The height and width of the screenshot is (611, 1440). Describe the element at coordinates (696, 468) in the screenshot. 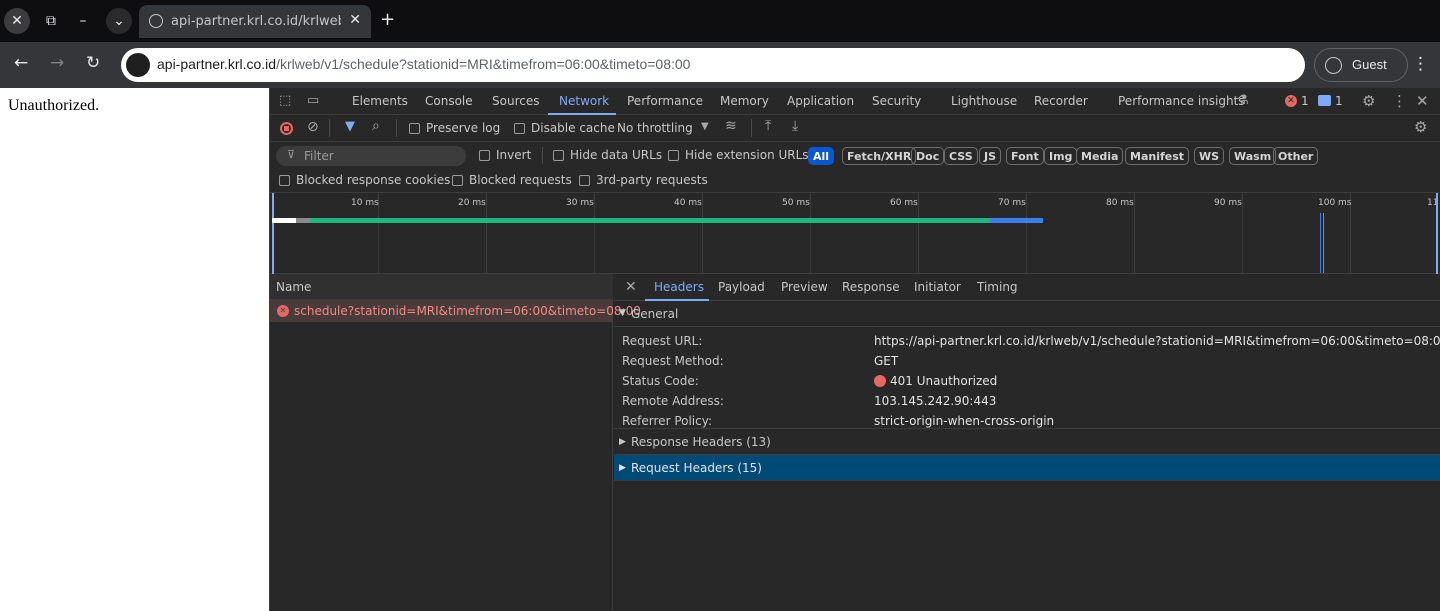

I see `request-headers-title: Request Headers (15)` at that location.